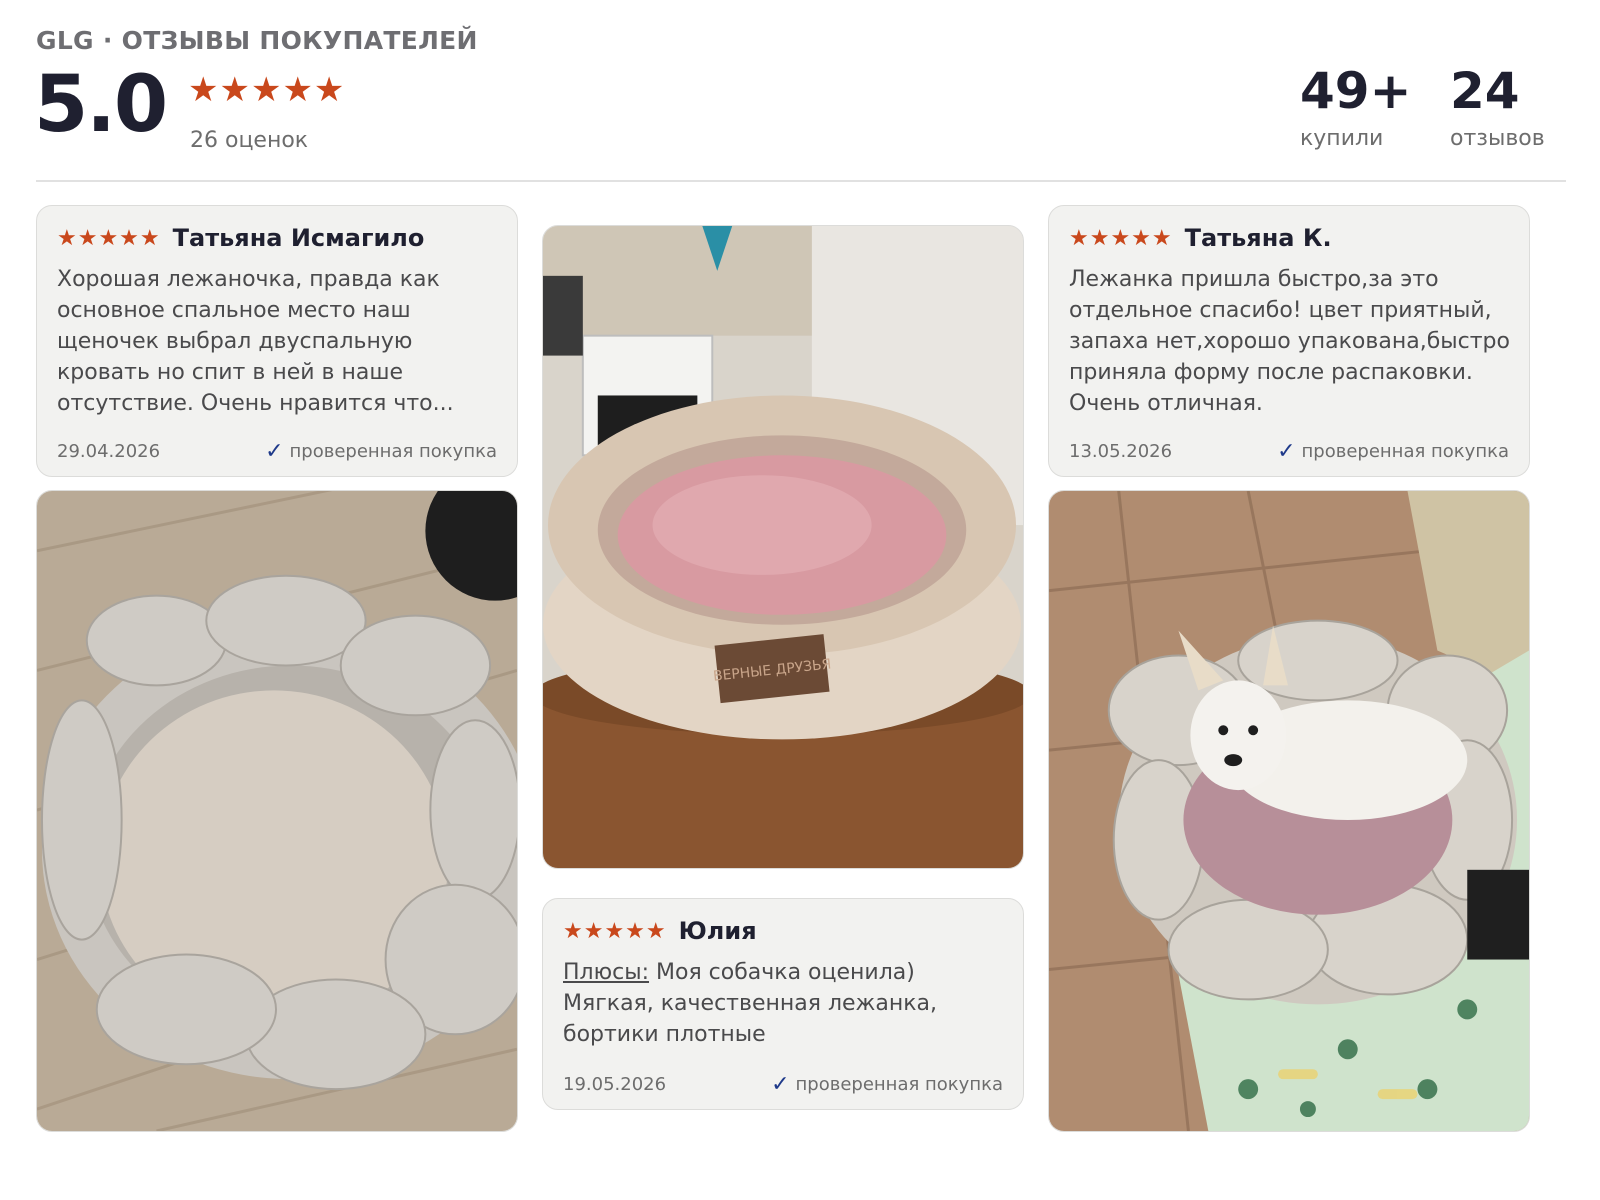 The image size is (1600, 1200). I want to click on stat-bought-number: 49+, so click(1356, 91).